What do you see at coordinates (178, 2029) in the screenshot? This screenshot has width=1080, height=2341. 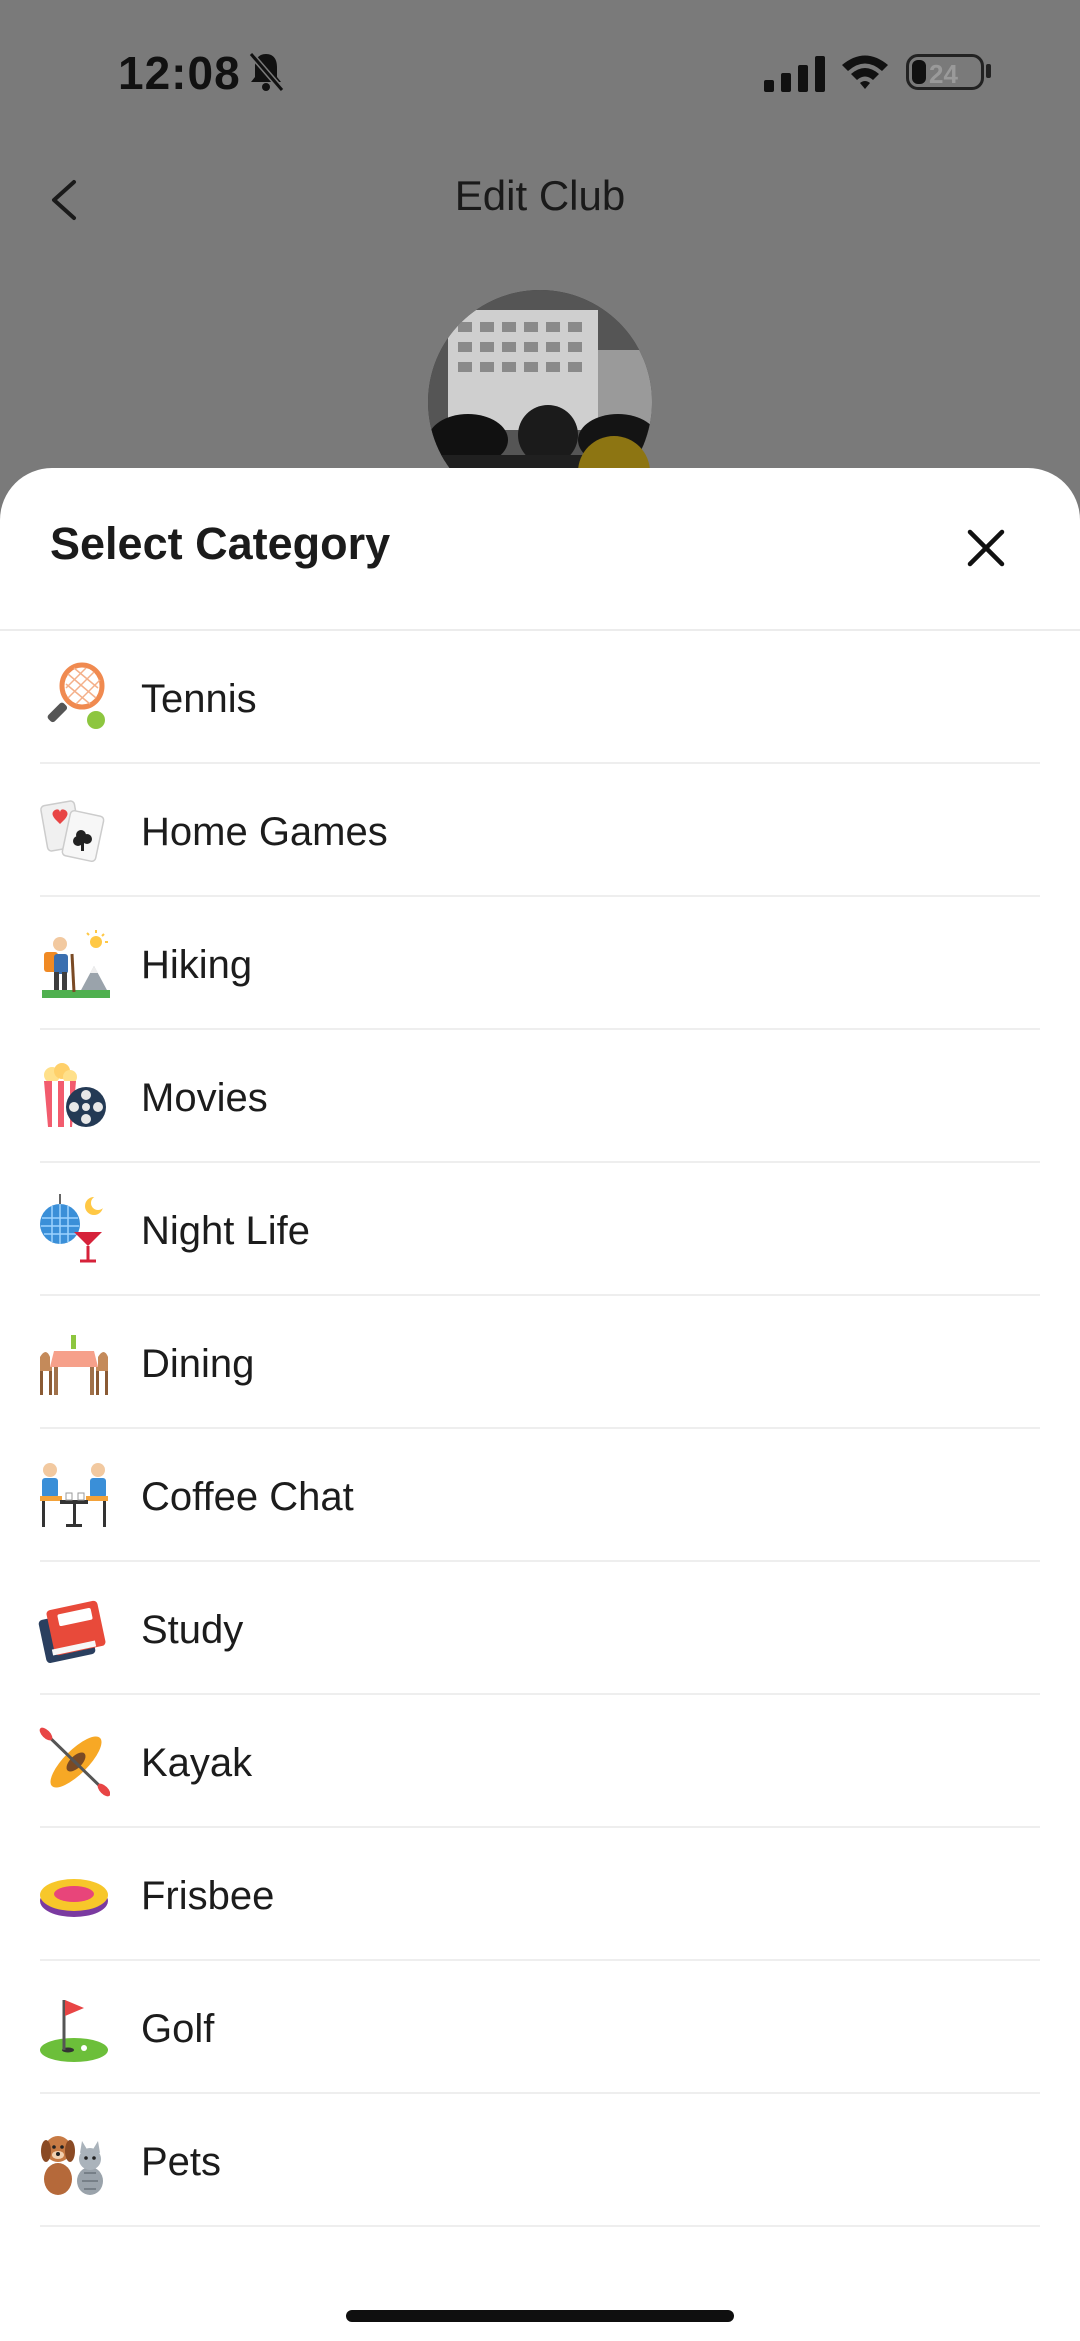 I see `category-label: Golf` at bounding box center [178, 2029].